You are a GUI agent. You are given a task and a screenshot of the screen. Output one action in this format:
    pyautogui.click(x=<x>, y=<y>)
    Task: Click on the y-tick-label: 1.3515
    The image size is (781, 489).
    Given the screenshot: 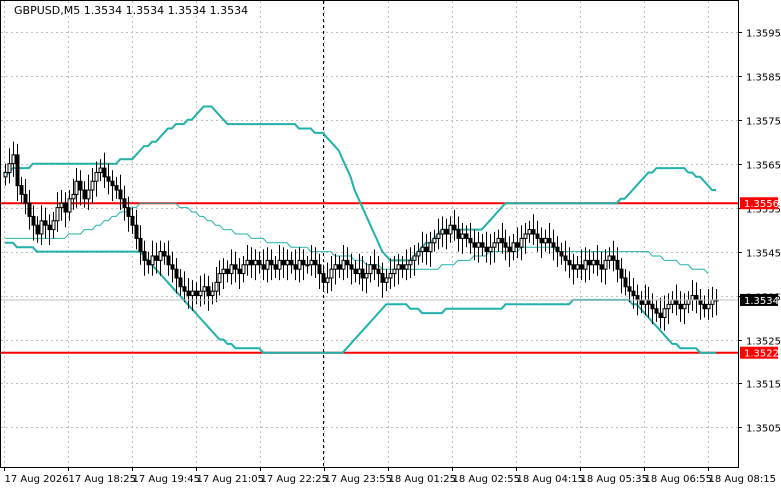 What is the action you would take?
    pyautogui.click(x=763, y=385)
    